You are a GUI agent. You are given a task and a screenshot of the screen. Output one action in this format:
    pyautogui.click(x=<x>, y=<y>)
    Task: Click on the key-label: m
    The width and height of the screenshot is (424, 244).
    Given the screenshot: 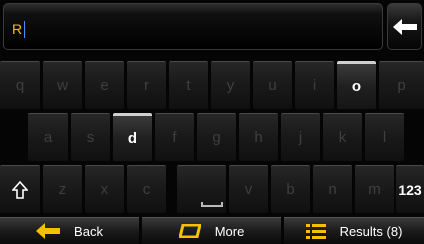 What is the action you would take?
    pyautogui.click(x=374, y=189)
    